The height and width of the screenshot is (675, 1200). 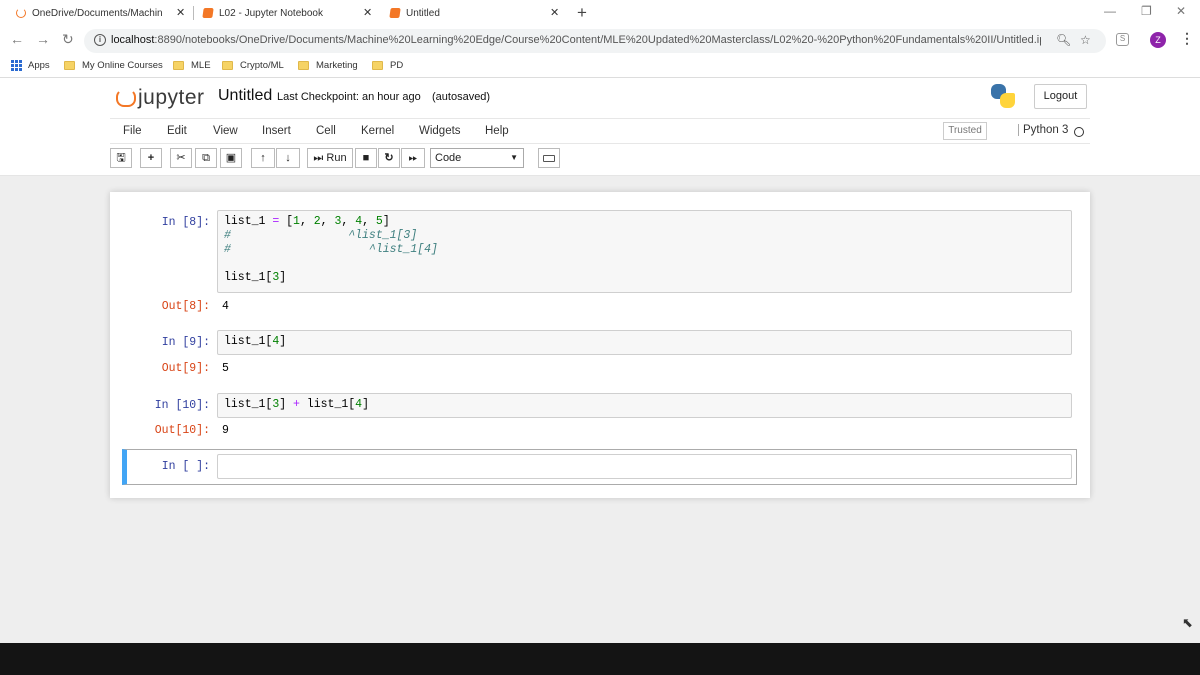 I want to click on save-button: 🖫︎, so click(x=121, y=158).